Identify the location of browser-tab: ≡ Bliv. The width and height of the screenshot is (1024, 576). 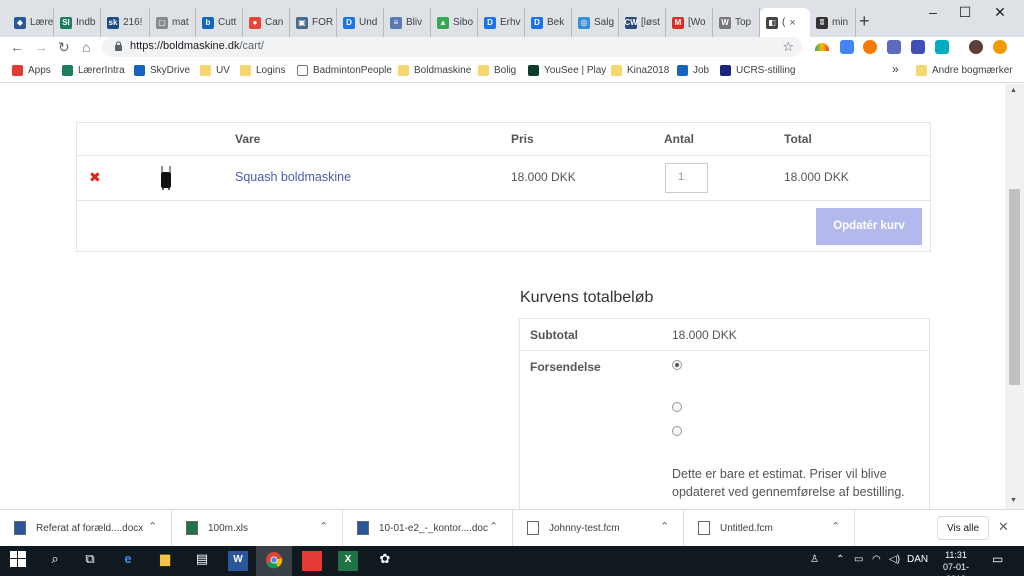
(407, 22).